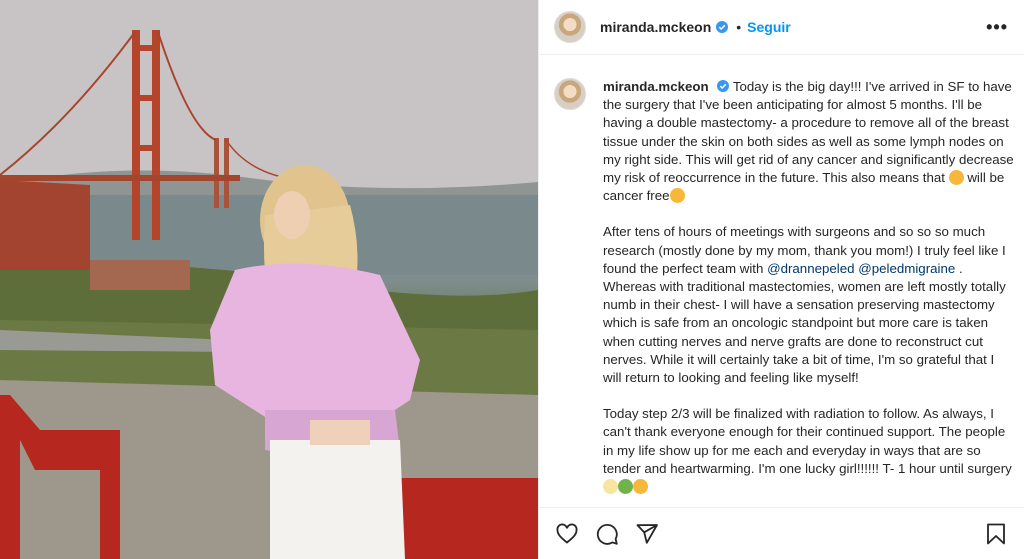 The image size is (1024, 559). I want to click on author-avatar, so click(570, 27).